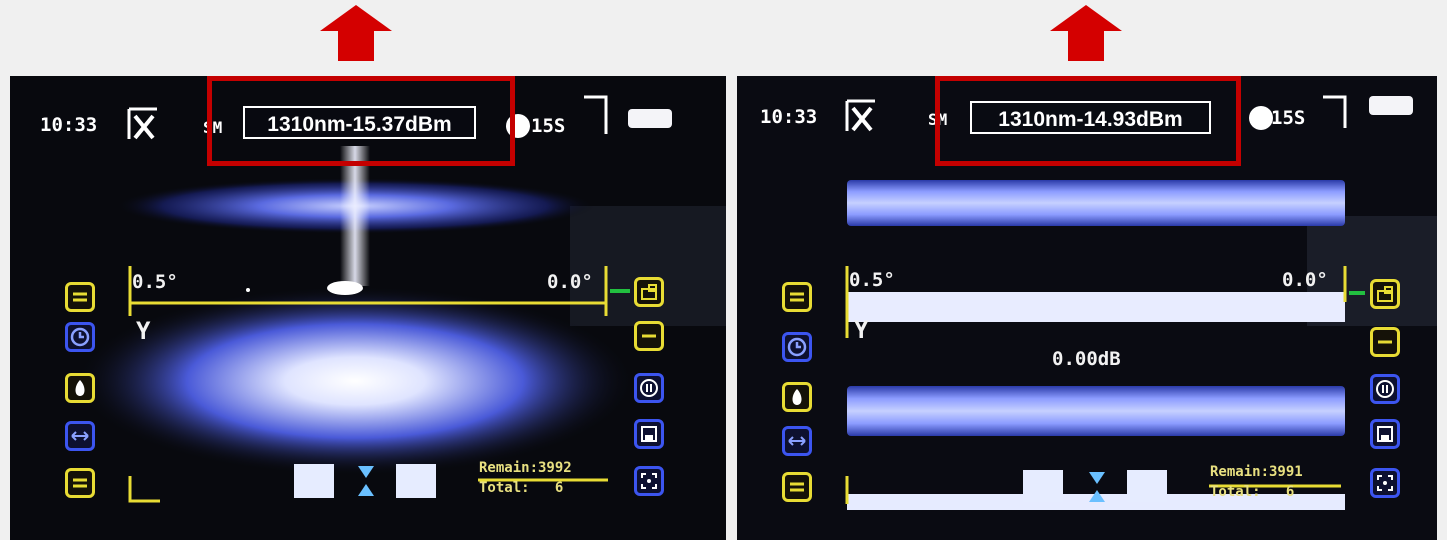 The height and width of the screenshot is (540, 1447). I want to click on counter-block: Remain:3991 Total: 6, so click(1256, 482).